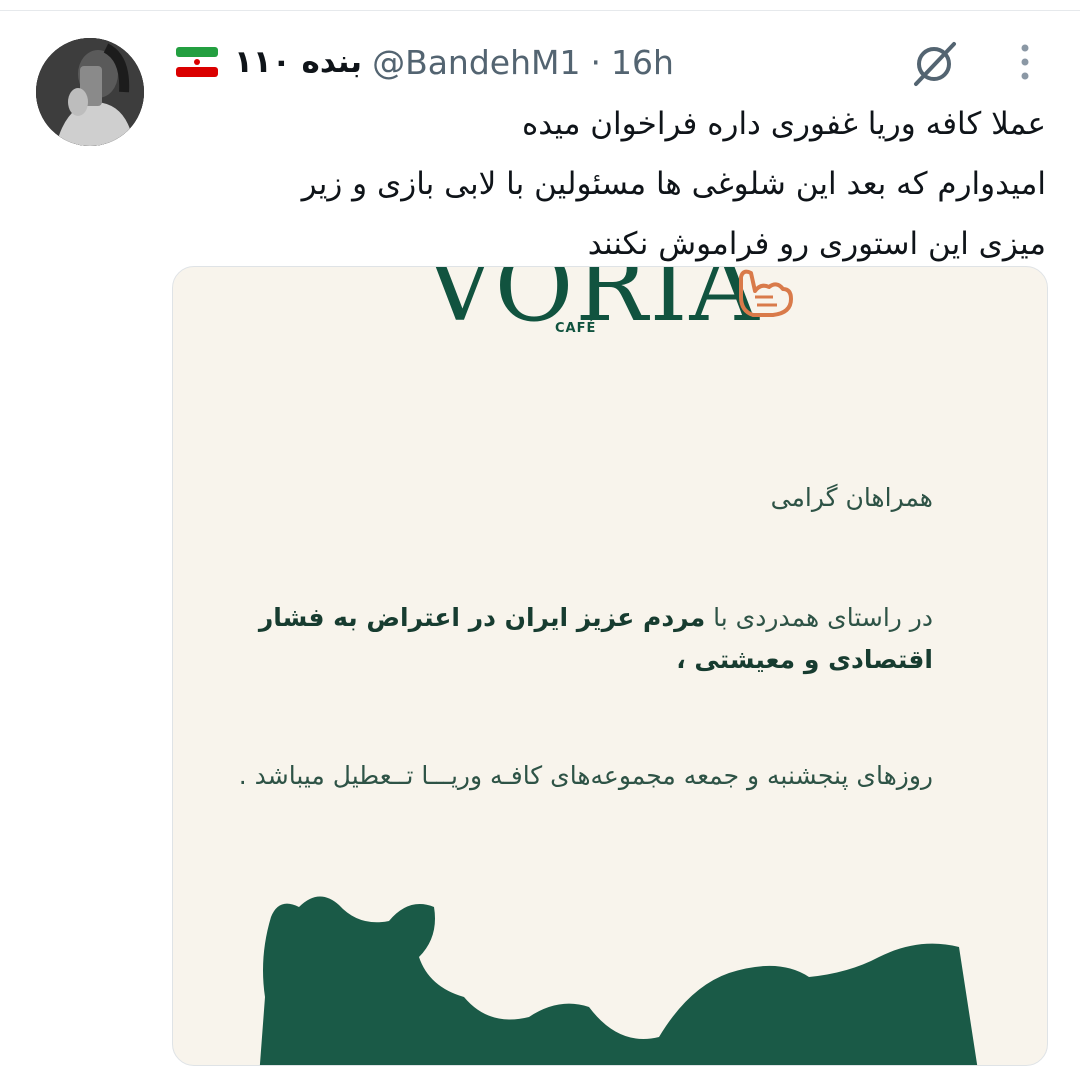 This screenshot has width=1080, height=1066. Describe the element at coordinates (934, 64) in the screenshot. I see `slashed-circle-icon` at that location.